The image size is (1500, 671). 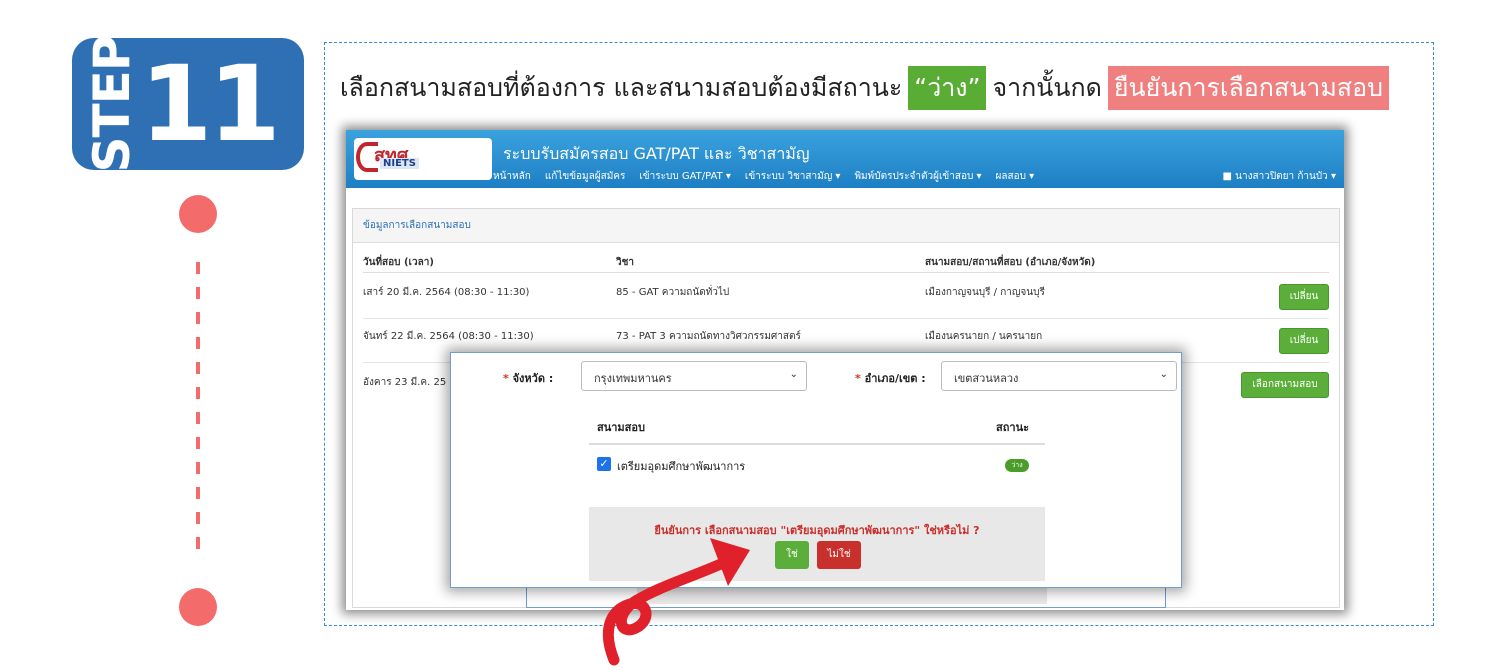 I want to click on logo-sub: NIETS, so click(x=399, y=163).